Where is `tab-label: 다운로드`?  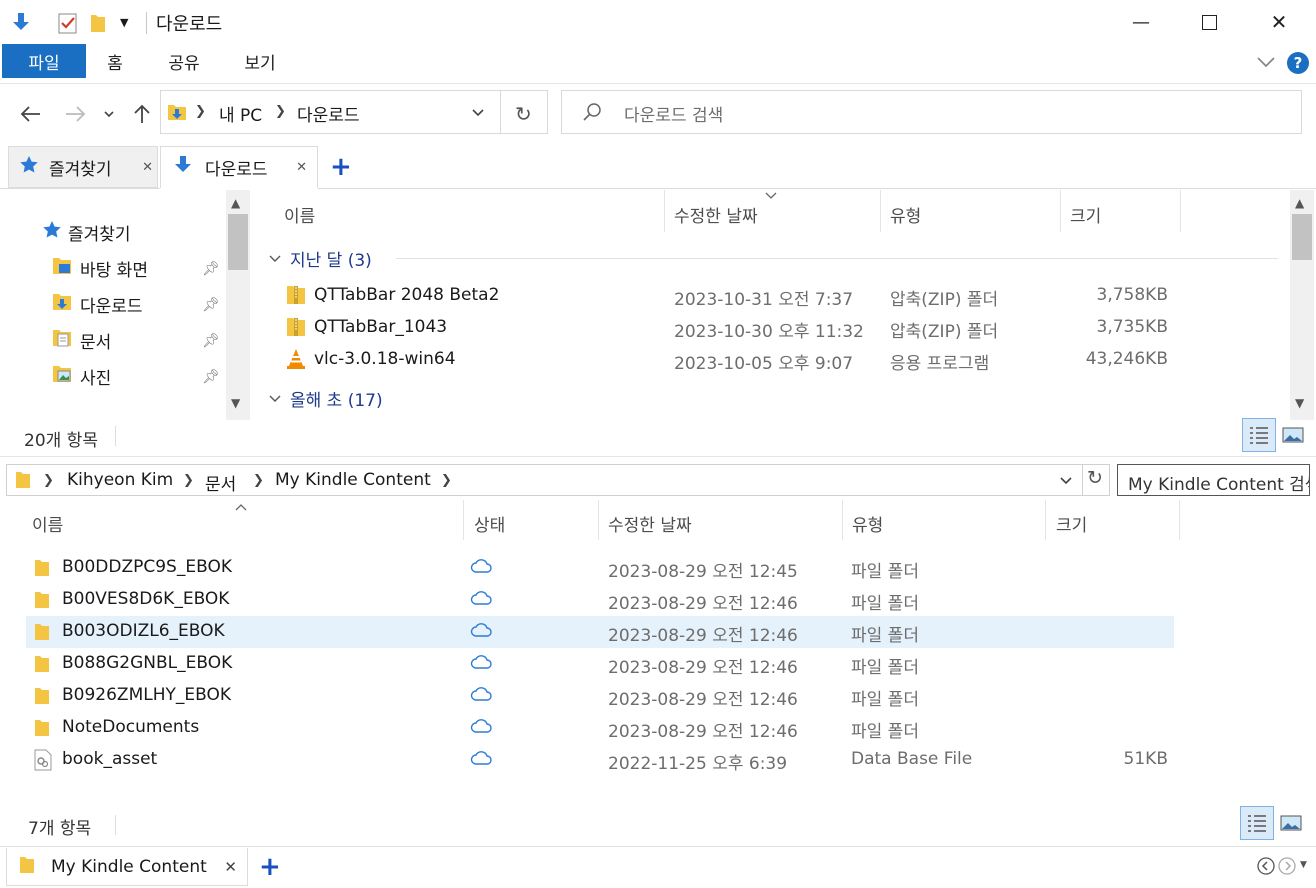
tab-label: 다운로드 is located at coordinates (236, 170).